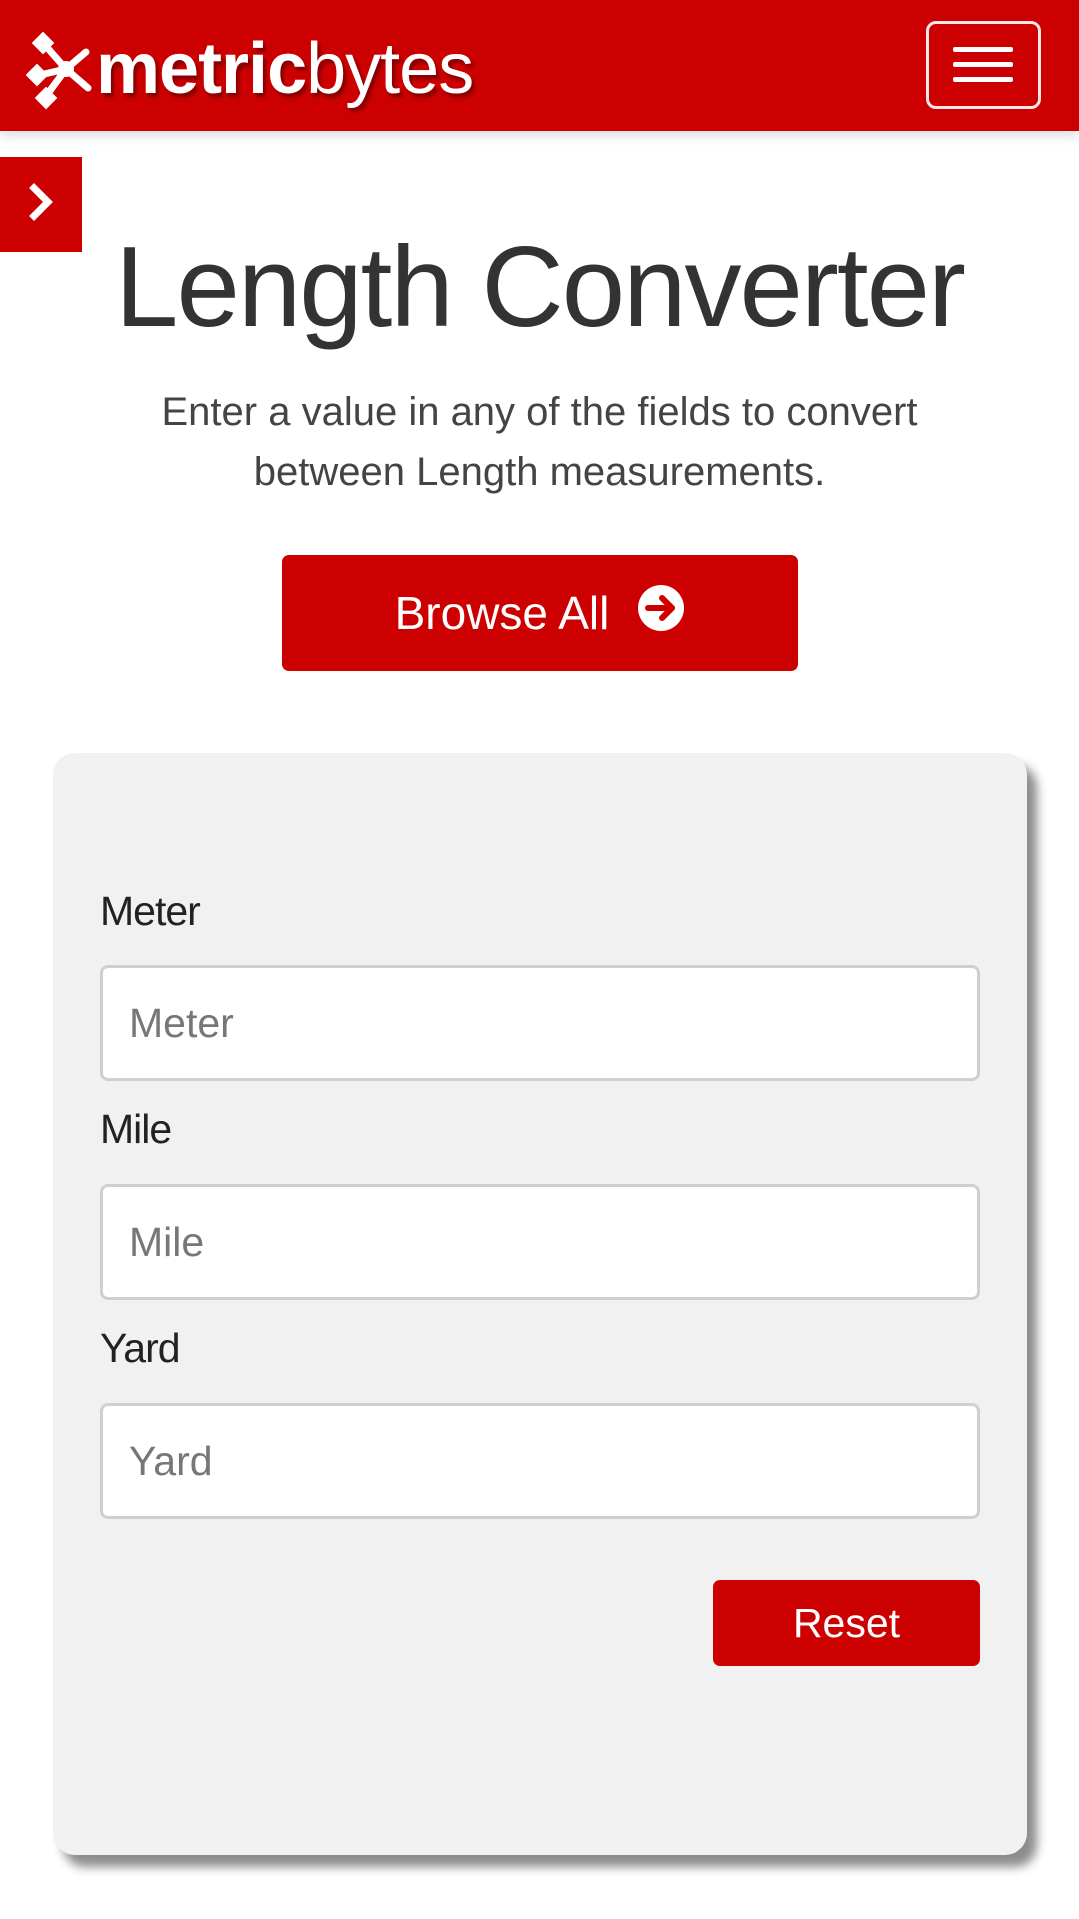 The image size is (1079, 1919). What do you see at coordinates (661, 613) in the screenshot?
I see `circle-arrow-right-icon` at bounding box center [661, 613].